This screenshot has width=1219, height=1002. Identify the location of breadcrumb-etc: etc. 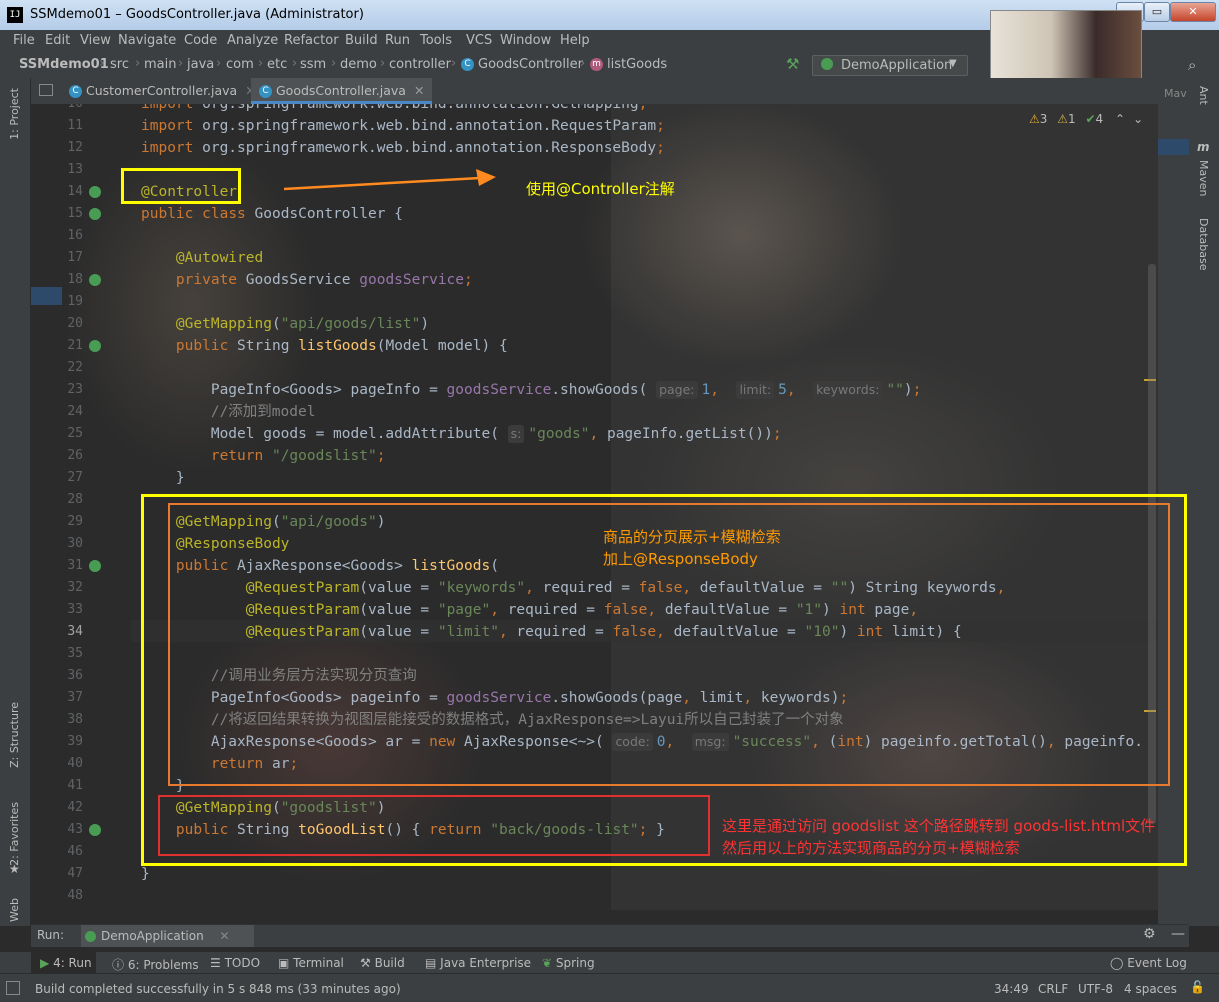
(277, 64).